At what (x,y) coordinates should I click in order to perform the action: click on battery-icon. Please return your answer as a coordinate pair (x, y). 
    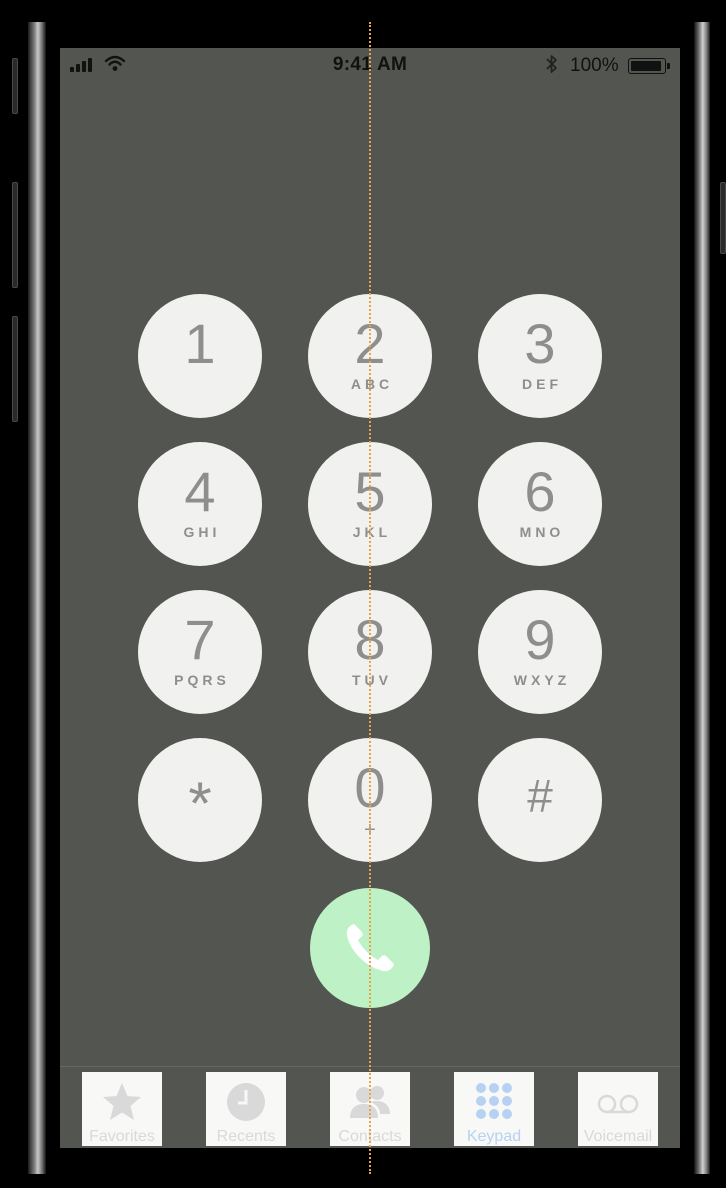
    Looking at the image, I should click on (649, 66).